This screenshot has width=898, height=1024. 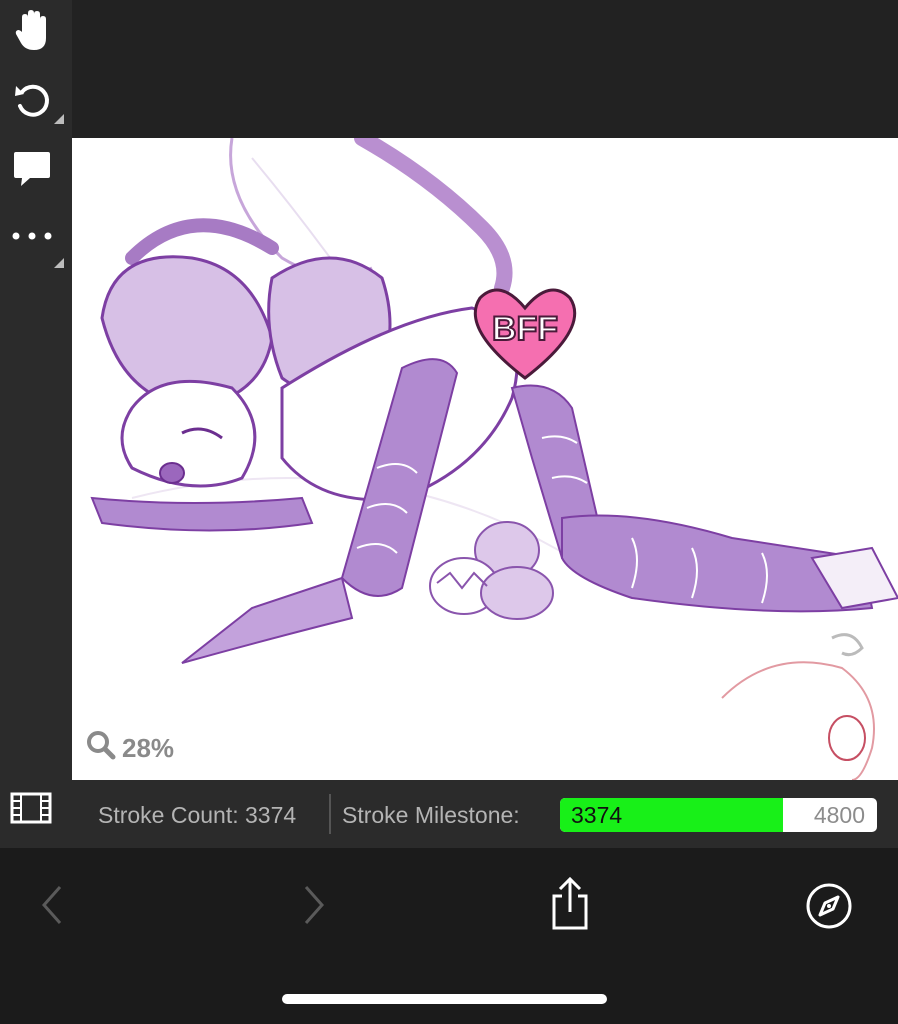 I want to click on forward-icon, so click(x=314, y=907).